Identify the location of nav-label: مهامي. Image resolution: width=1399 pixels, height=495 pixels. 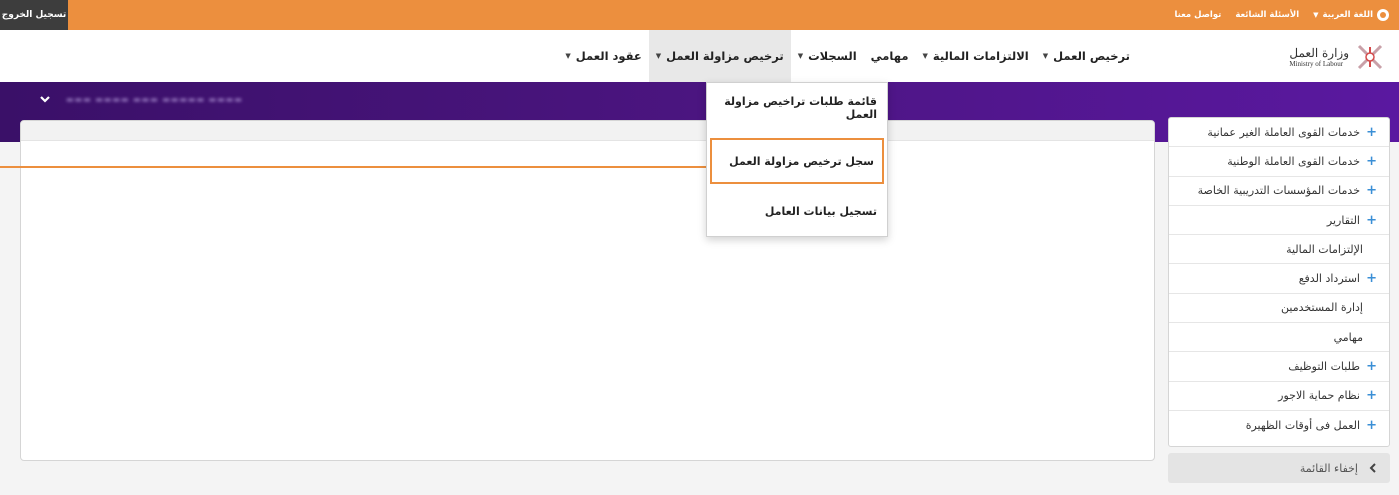
(889, 56).